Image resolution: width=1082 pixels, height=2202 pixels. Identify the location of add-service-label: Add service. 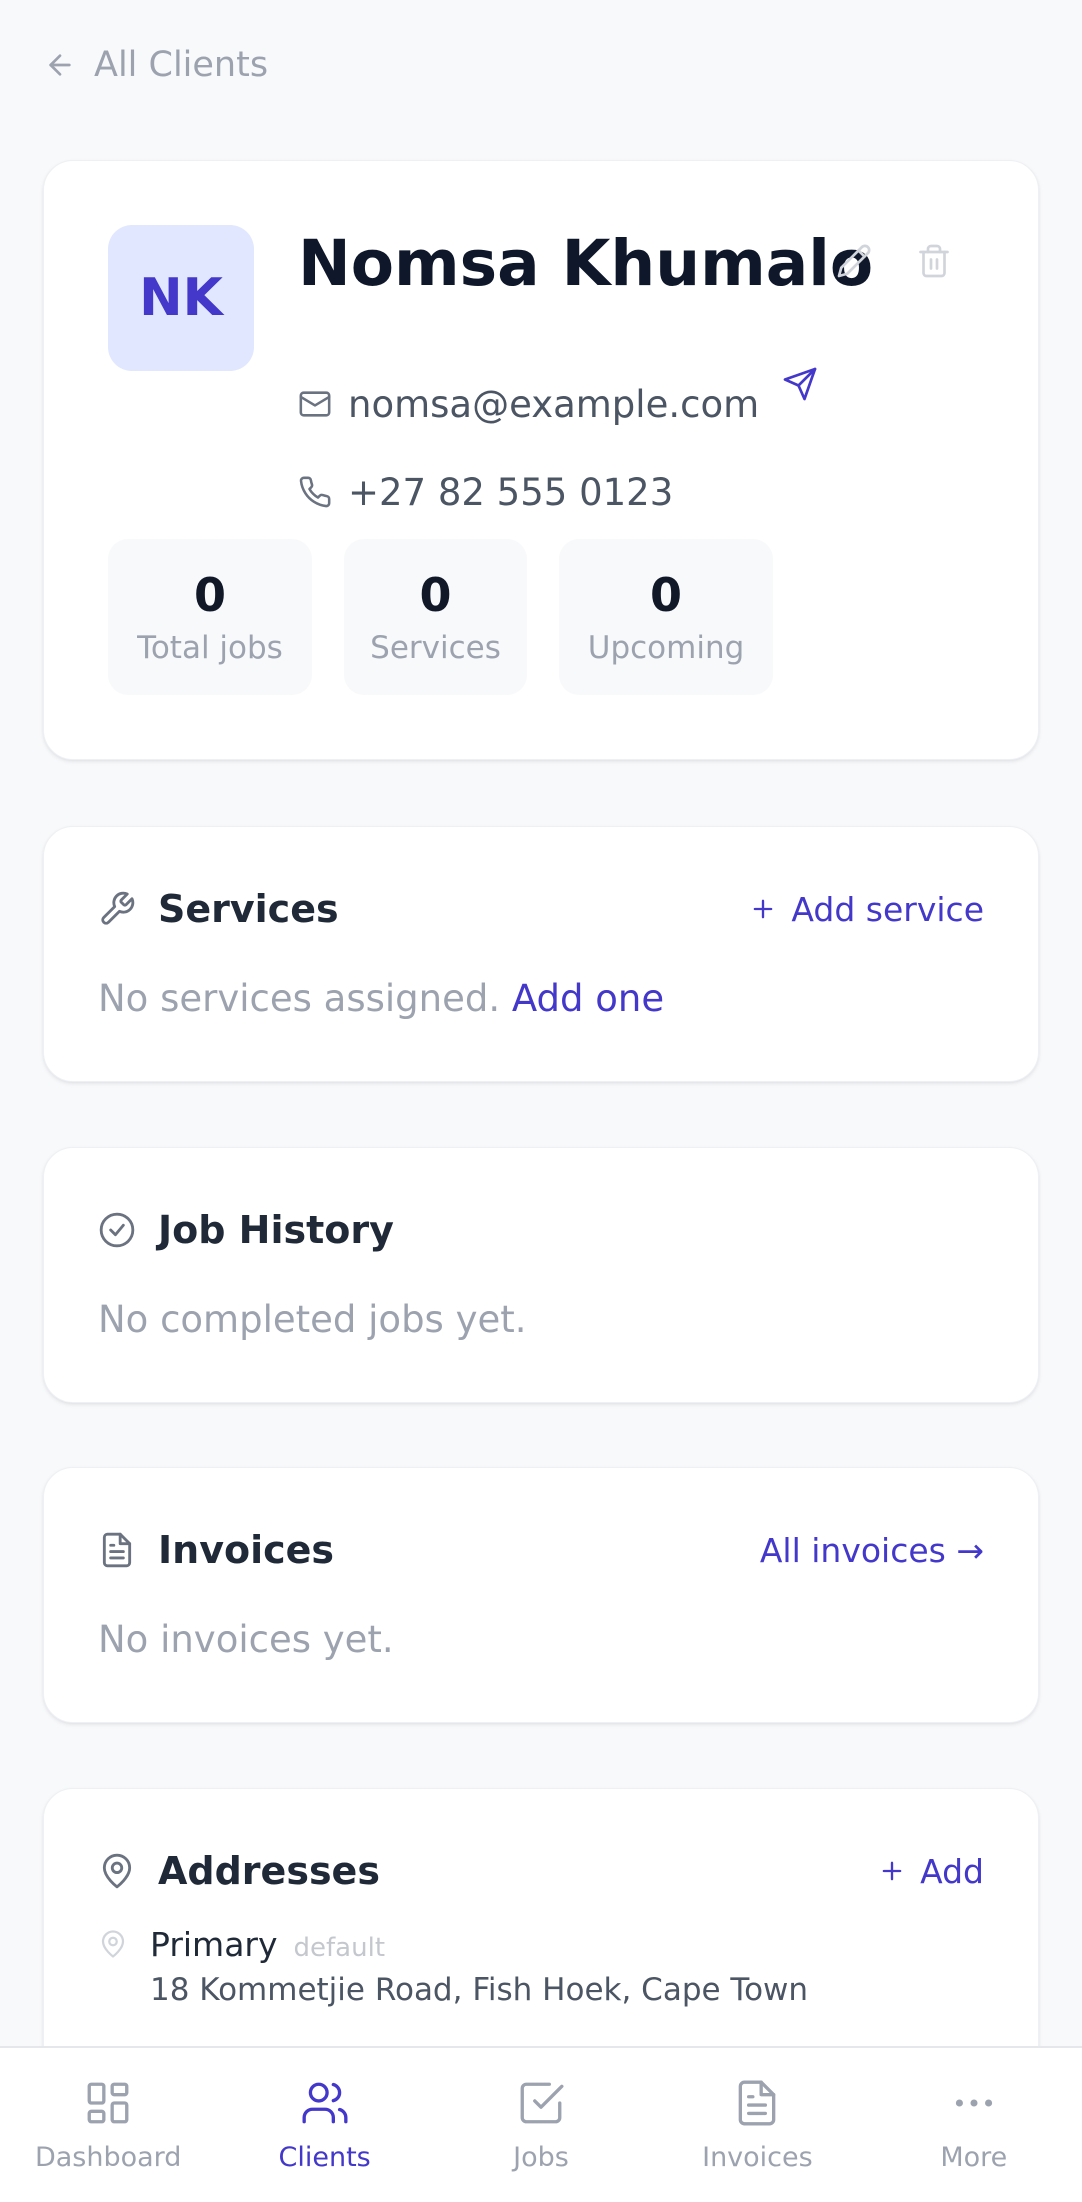
(887, 909).